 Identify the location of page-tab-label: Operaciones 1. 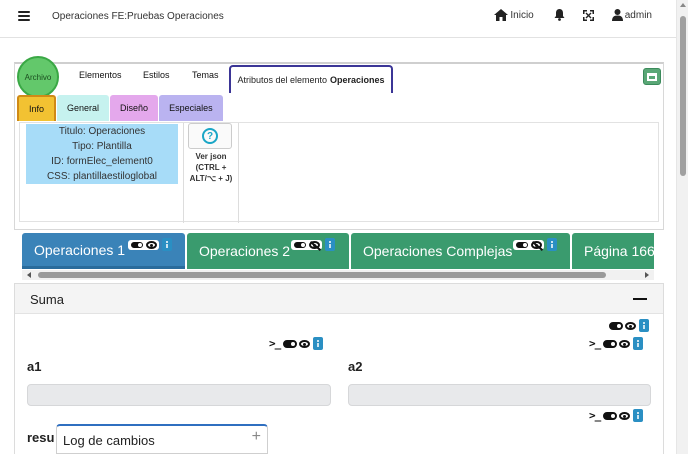
(80, 249).